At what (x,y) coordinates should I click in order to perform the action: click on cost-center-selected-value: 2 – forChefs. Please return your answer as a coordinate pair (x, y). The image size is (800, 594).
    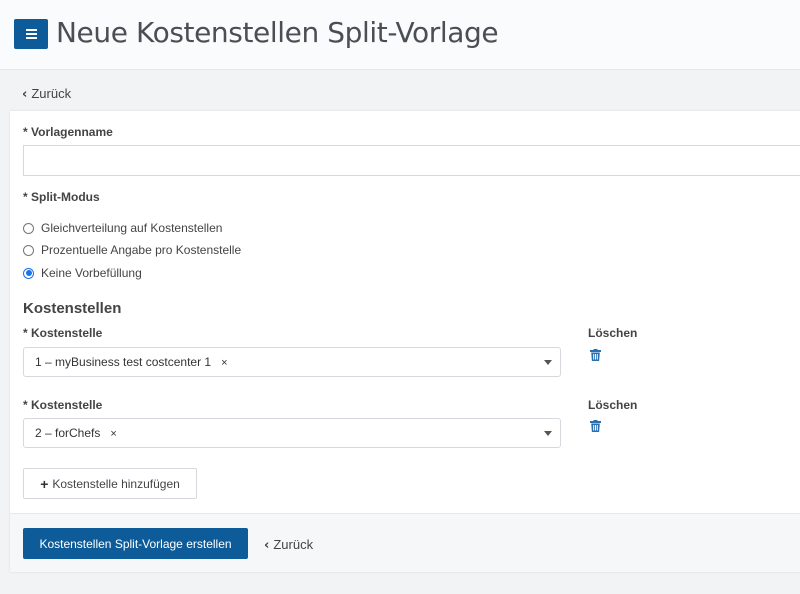
    Looking at the image, I should click on (68, 433).